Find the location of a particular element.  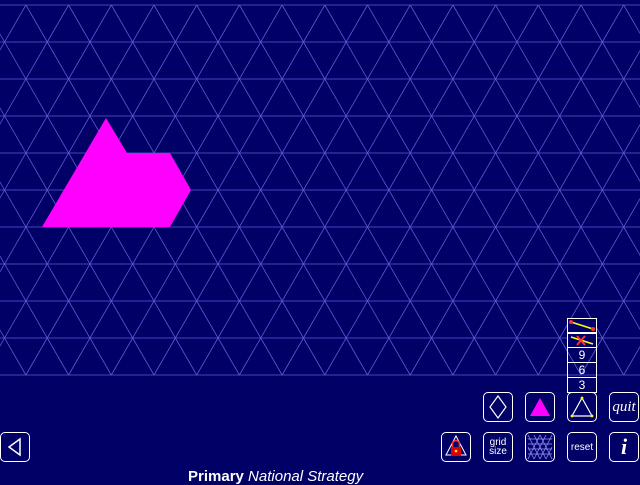

pink-polygon-shape is located at coordinates (116, 172).